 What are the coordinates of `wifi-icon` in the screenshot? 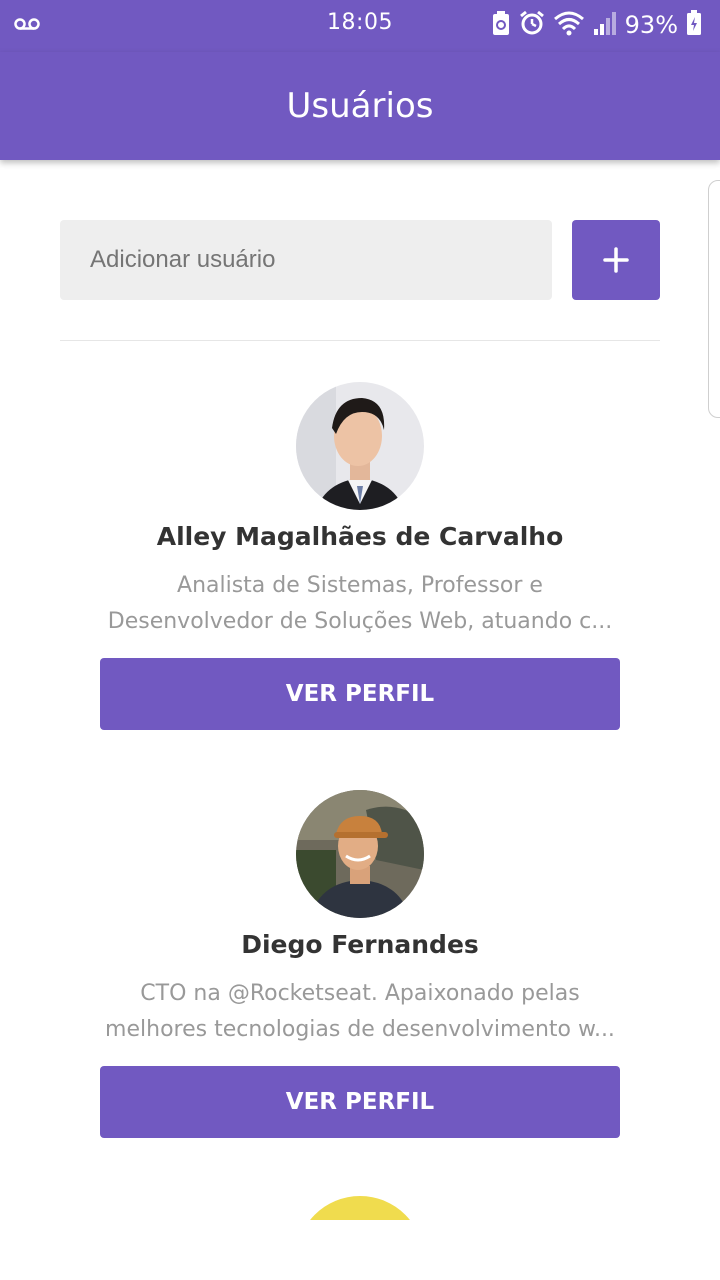 It's located at (569, 25).